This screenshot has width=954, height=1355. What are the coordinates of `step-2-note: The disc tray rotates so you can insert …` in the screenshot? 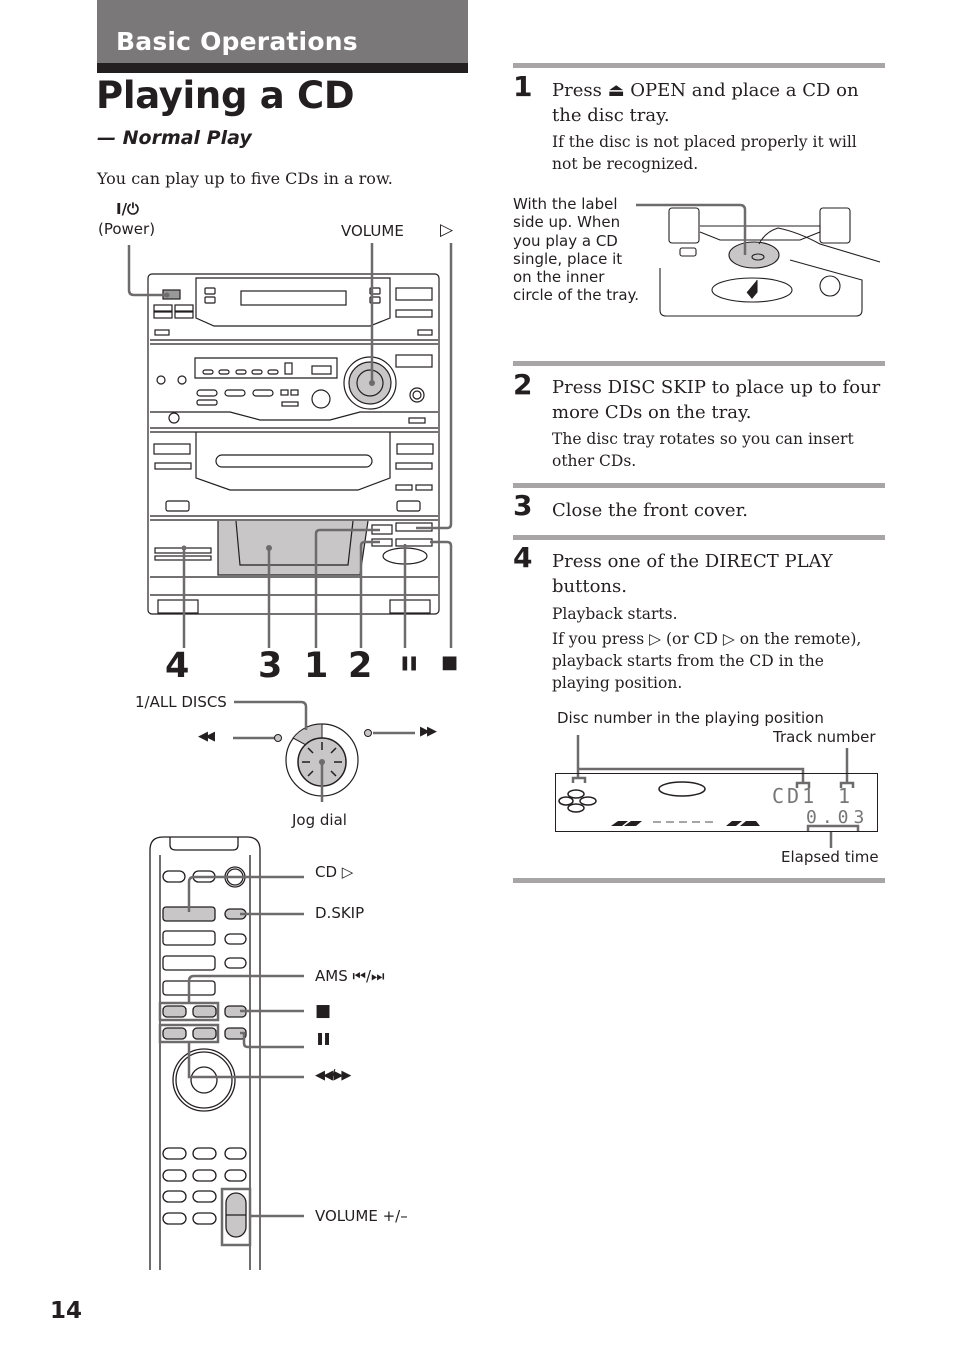 It's located at (703, 450).